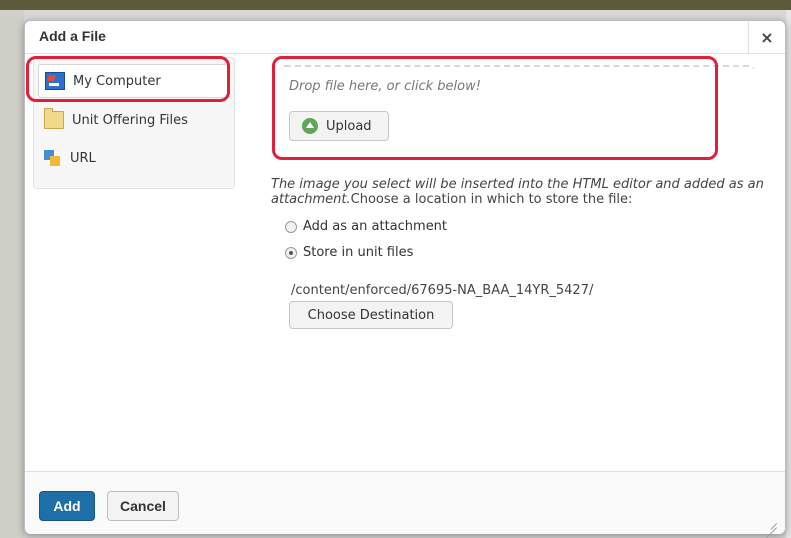 The width and height of the screenshot is (791, 538). Describe the element at coordinates (83, 158) in the screenshot. I see `source-item-label: URL` at that location.